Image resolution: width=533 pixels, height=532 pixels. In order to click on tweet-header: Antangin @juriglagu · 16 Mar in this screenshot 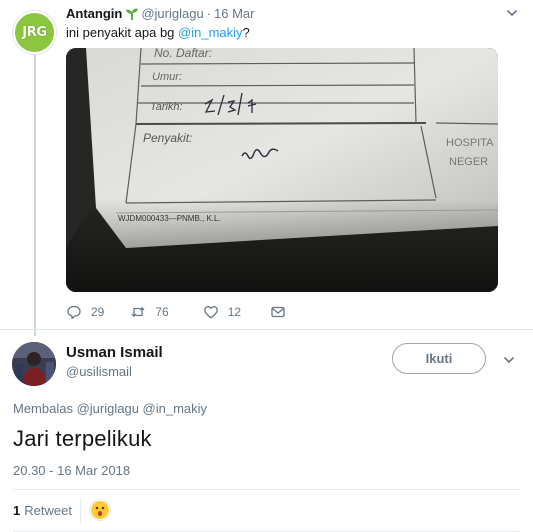, I will do `click(160, 13)`.